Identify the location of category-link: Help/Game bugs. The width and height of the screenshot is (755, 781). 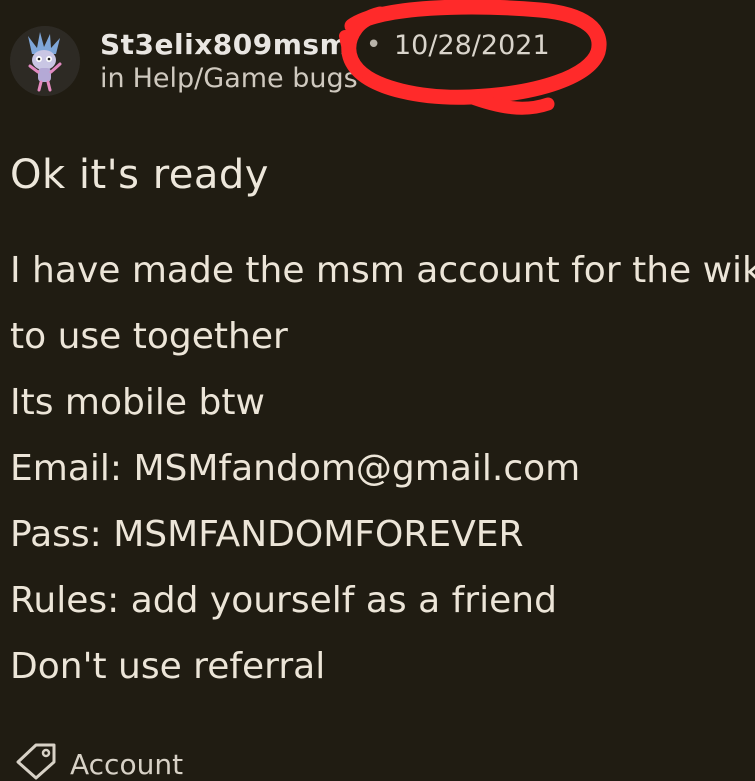
(245, 78).